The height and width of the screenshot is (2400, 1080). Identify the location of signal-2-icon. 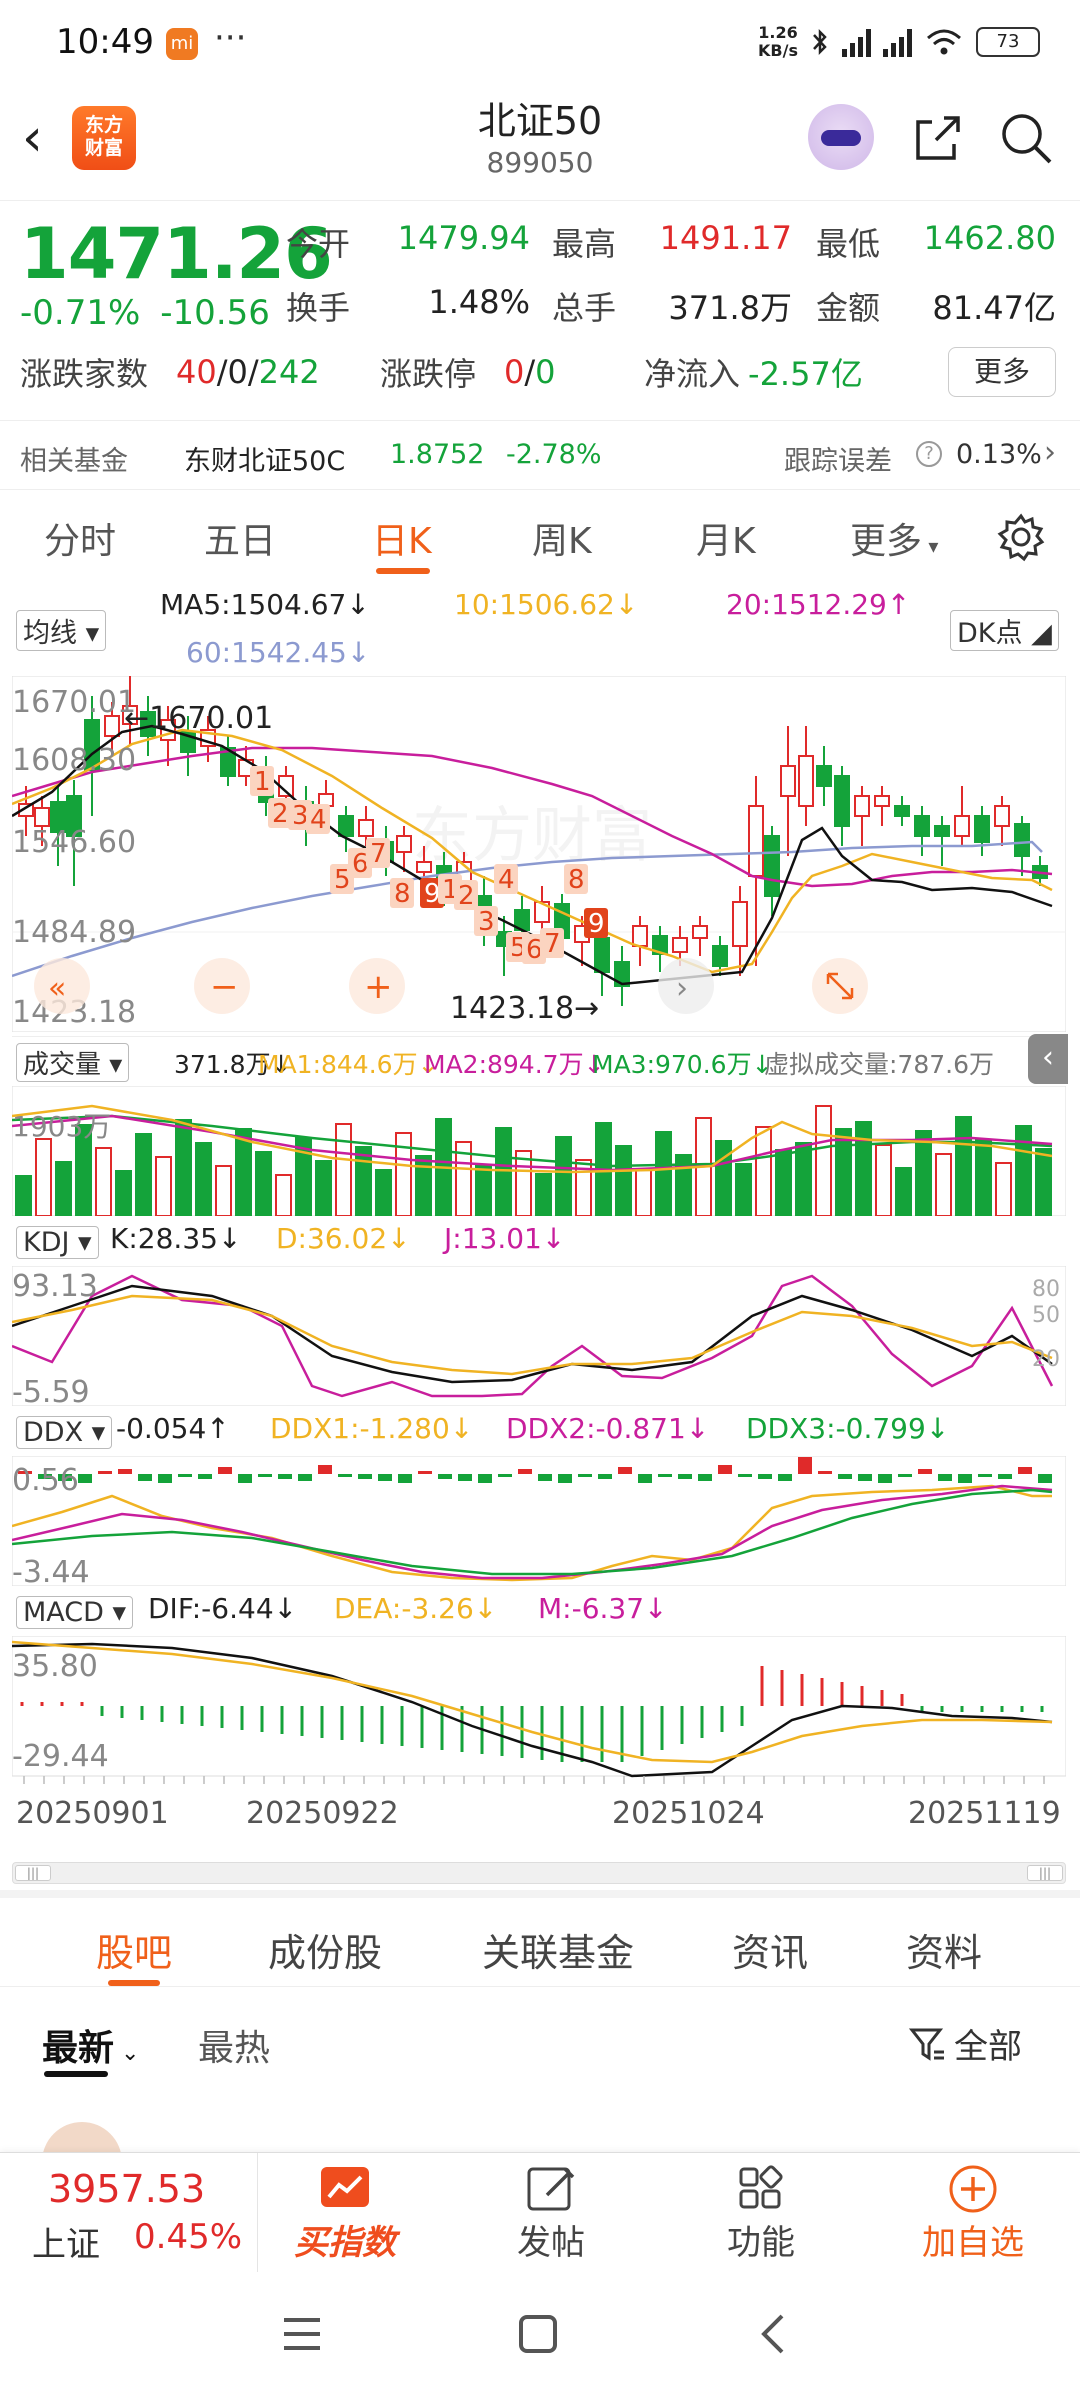
(897, 42).